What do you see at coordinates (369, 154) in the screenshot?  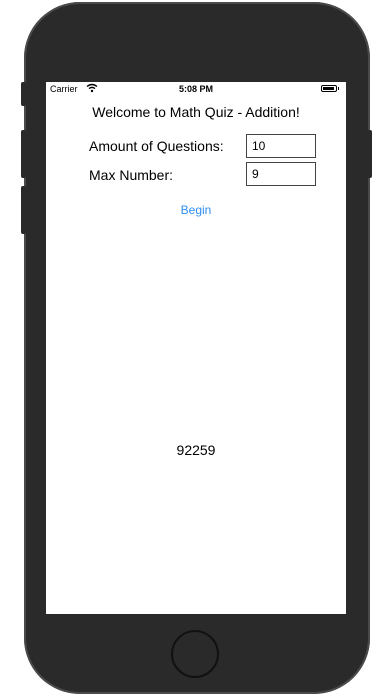 I see `power-button` at bounding box center [369, 154].